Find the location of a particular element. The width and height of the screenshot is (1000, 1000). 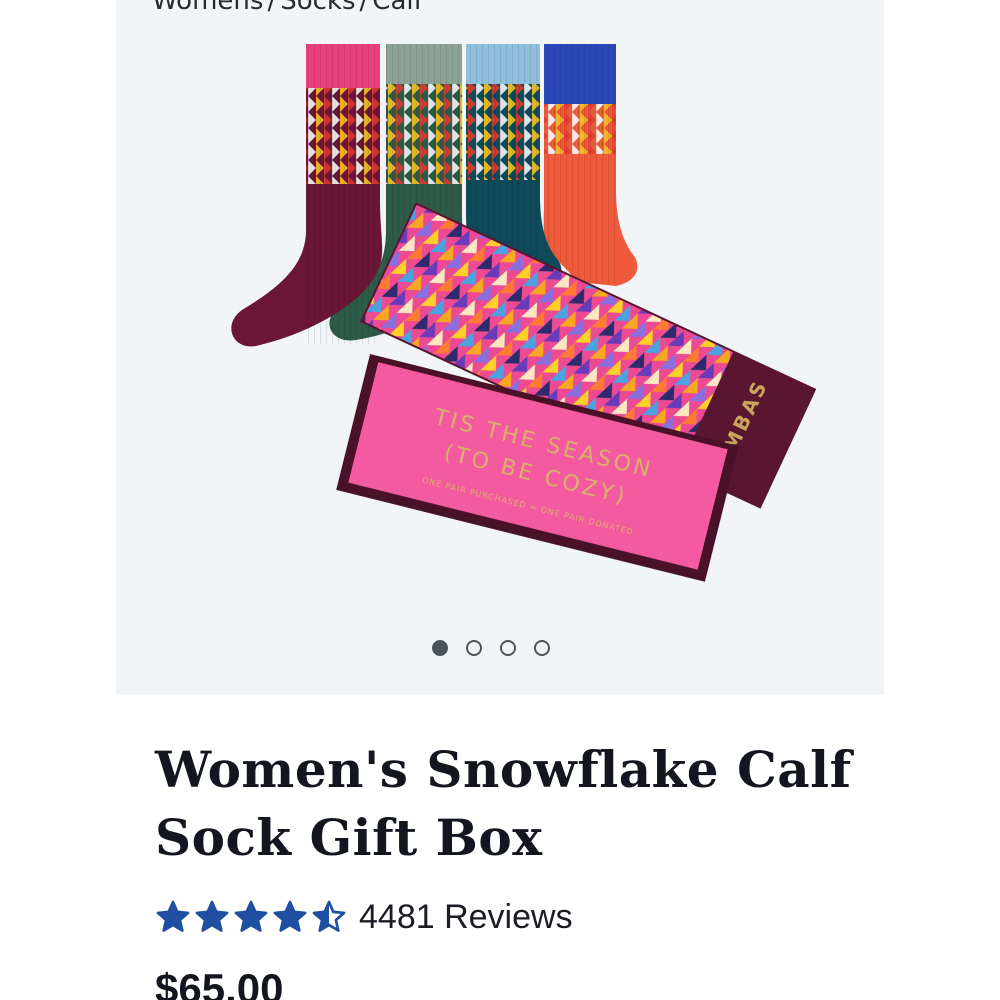

half-star-icon is located at coordinates (329, 916).